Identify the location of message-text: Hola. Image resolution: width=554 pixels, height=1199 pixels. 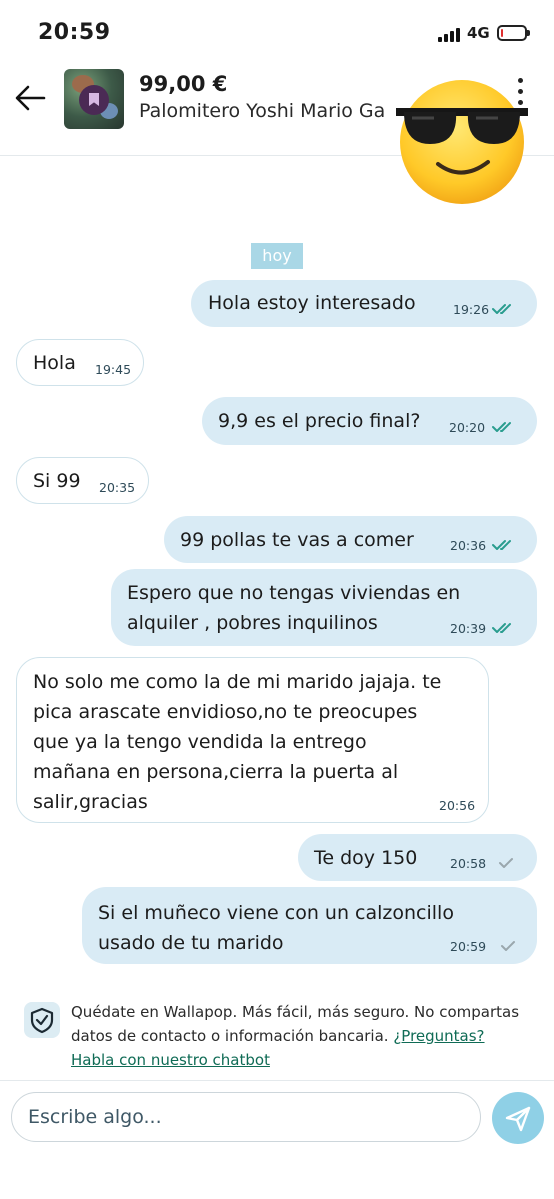
(54, 363).